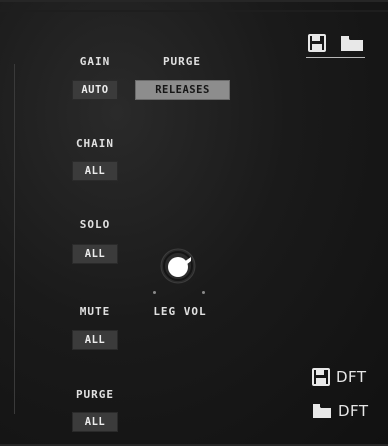 The image size is (388, 446). Describe the element at coordinates (95, 61) in the screenshot. I see `gain-label: GAIN` at that location.